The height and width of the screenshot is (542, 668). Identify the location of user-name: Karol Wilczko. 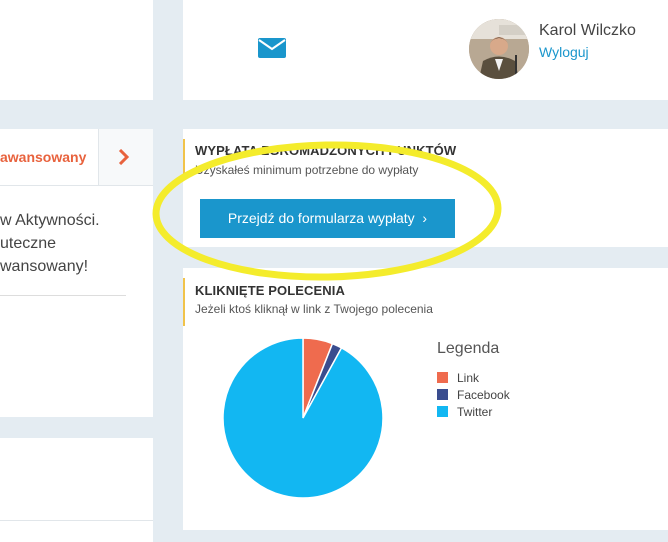
(587, 30).